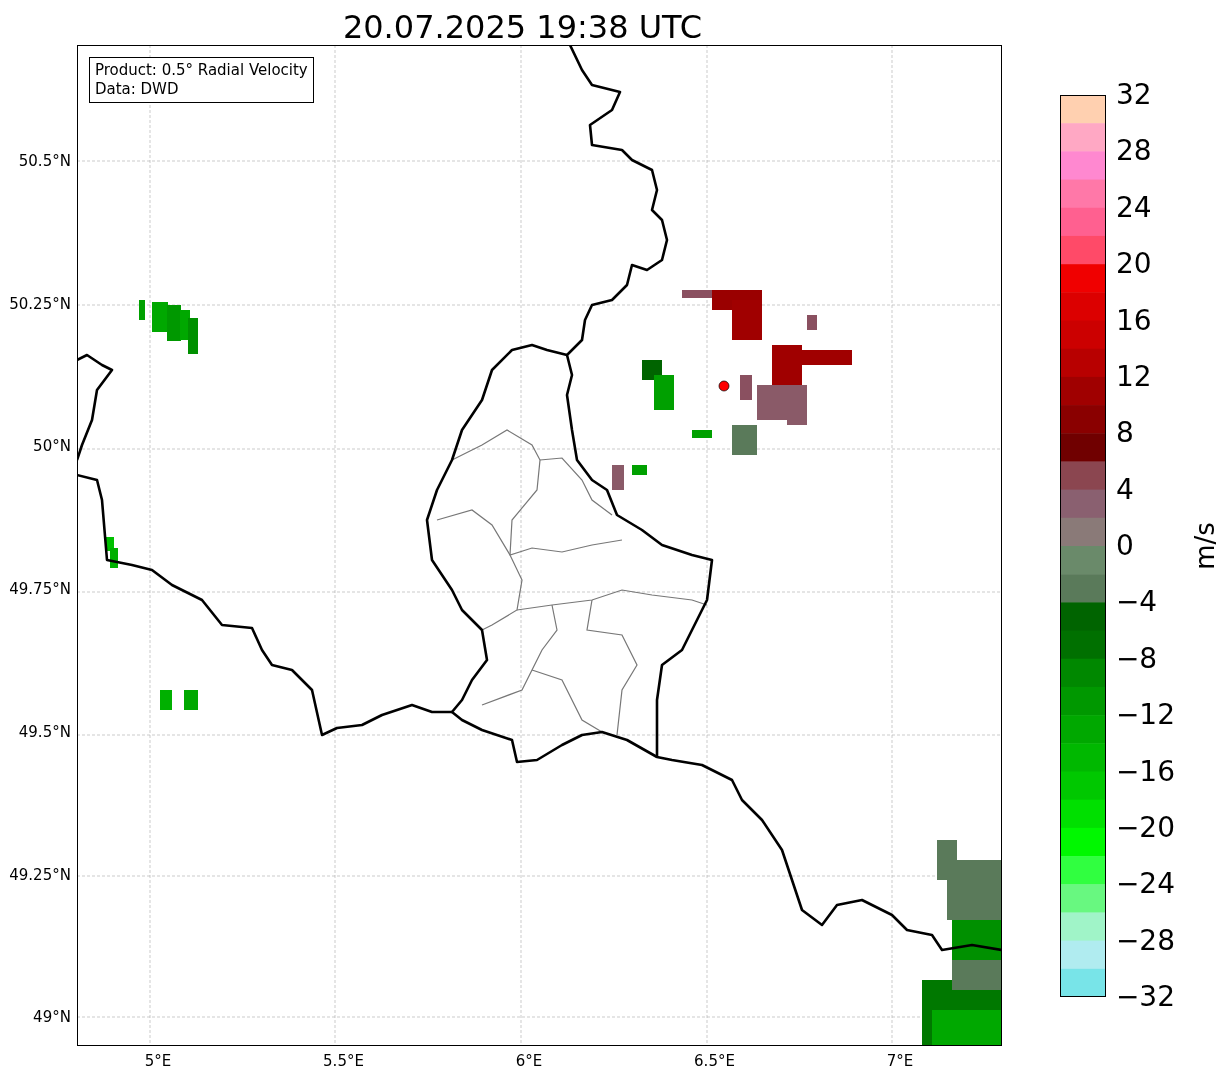 The width and height of the screenshot is (1225, 1081). Describe the element at coordinates (201, 70) in the screenshot. I see `legend-text: Product: 0.5° Radial Velocity` at that location.